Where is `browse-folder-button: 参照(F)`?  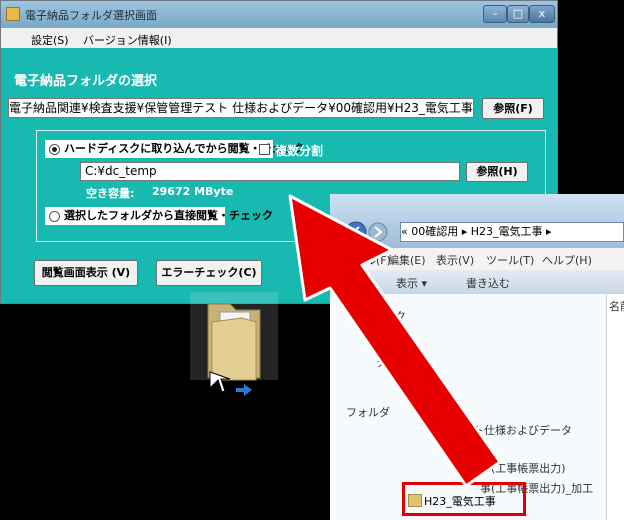 browse-folder-button: 参照(F) is located at coordinates (513, 108).